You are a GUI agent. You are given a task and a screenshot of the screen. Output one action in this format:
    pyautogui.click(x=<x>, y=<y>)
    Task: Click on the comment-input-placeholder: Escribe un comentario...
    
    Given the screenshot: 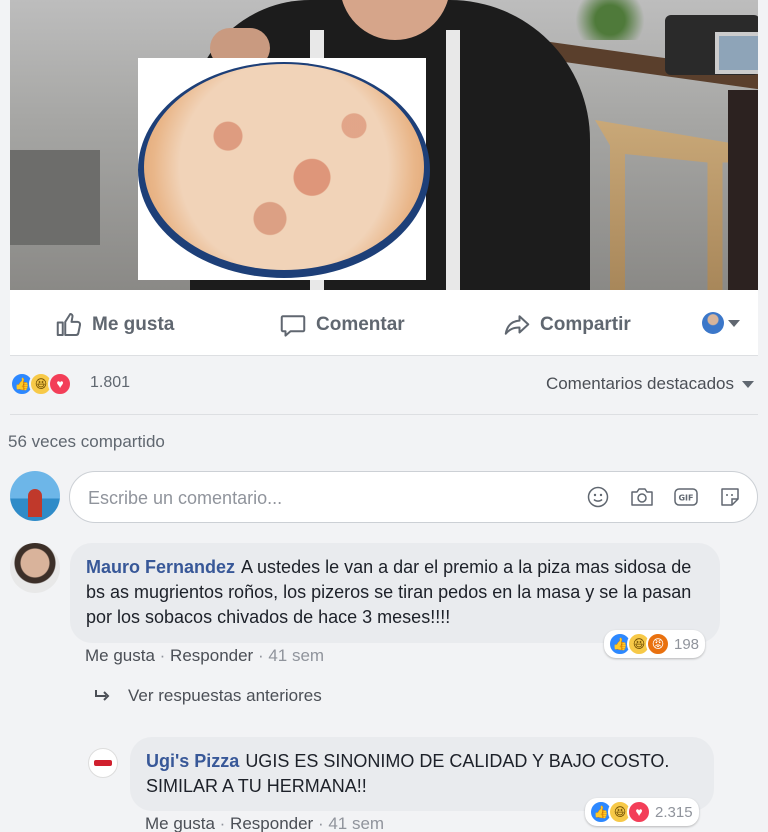 What is the action you would take?
    pyautogui.click(x=185, y=498)
    